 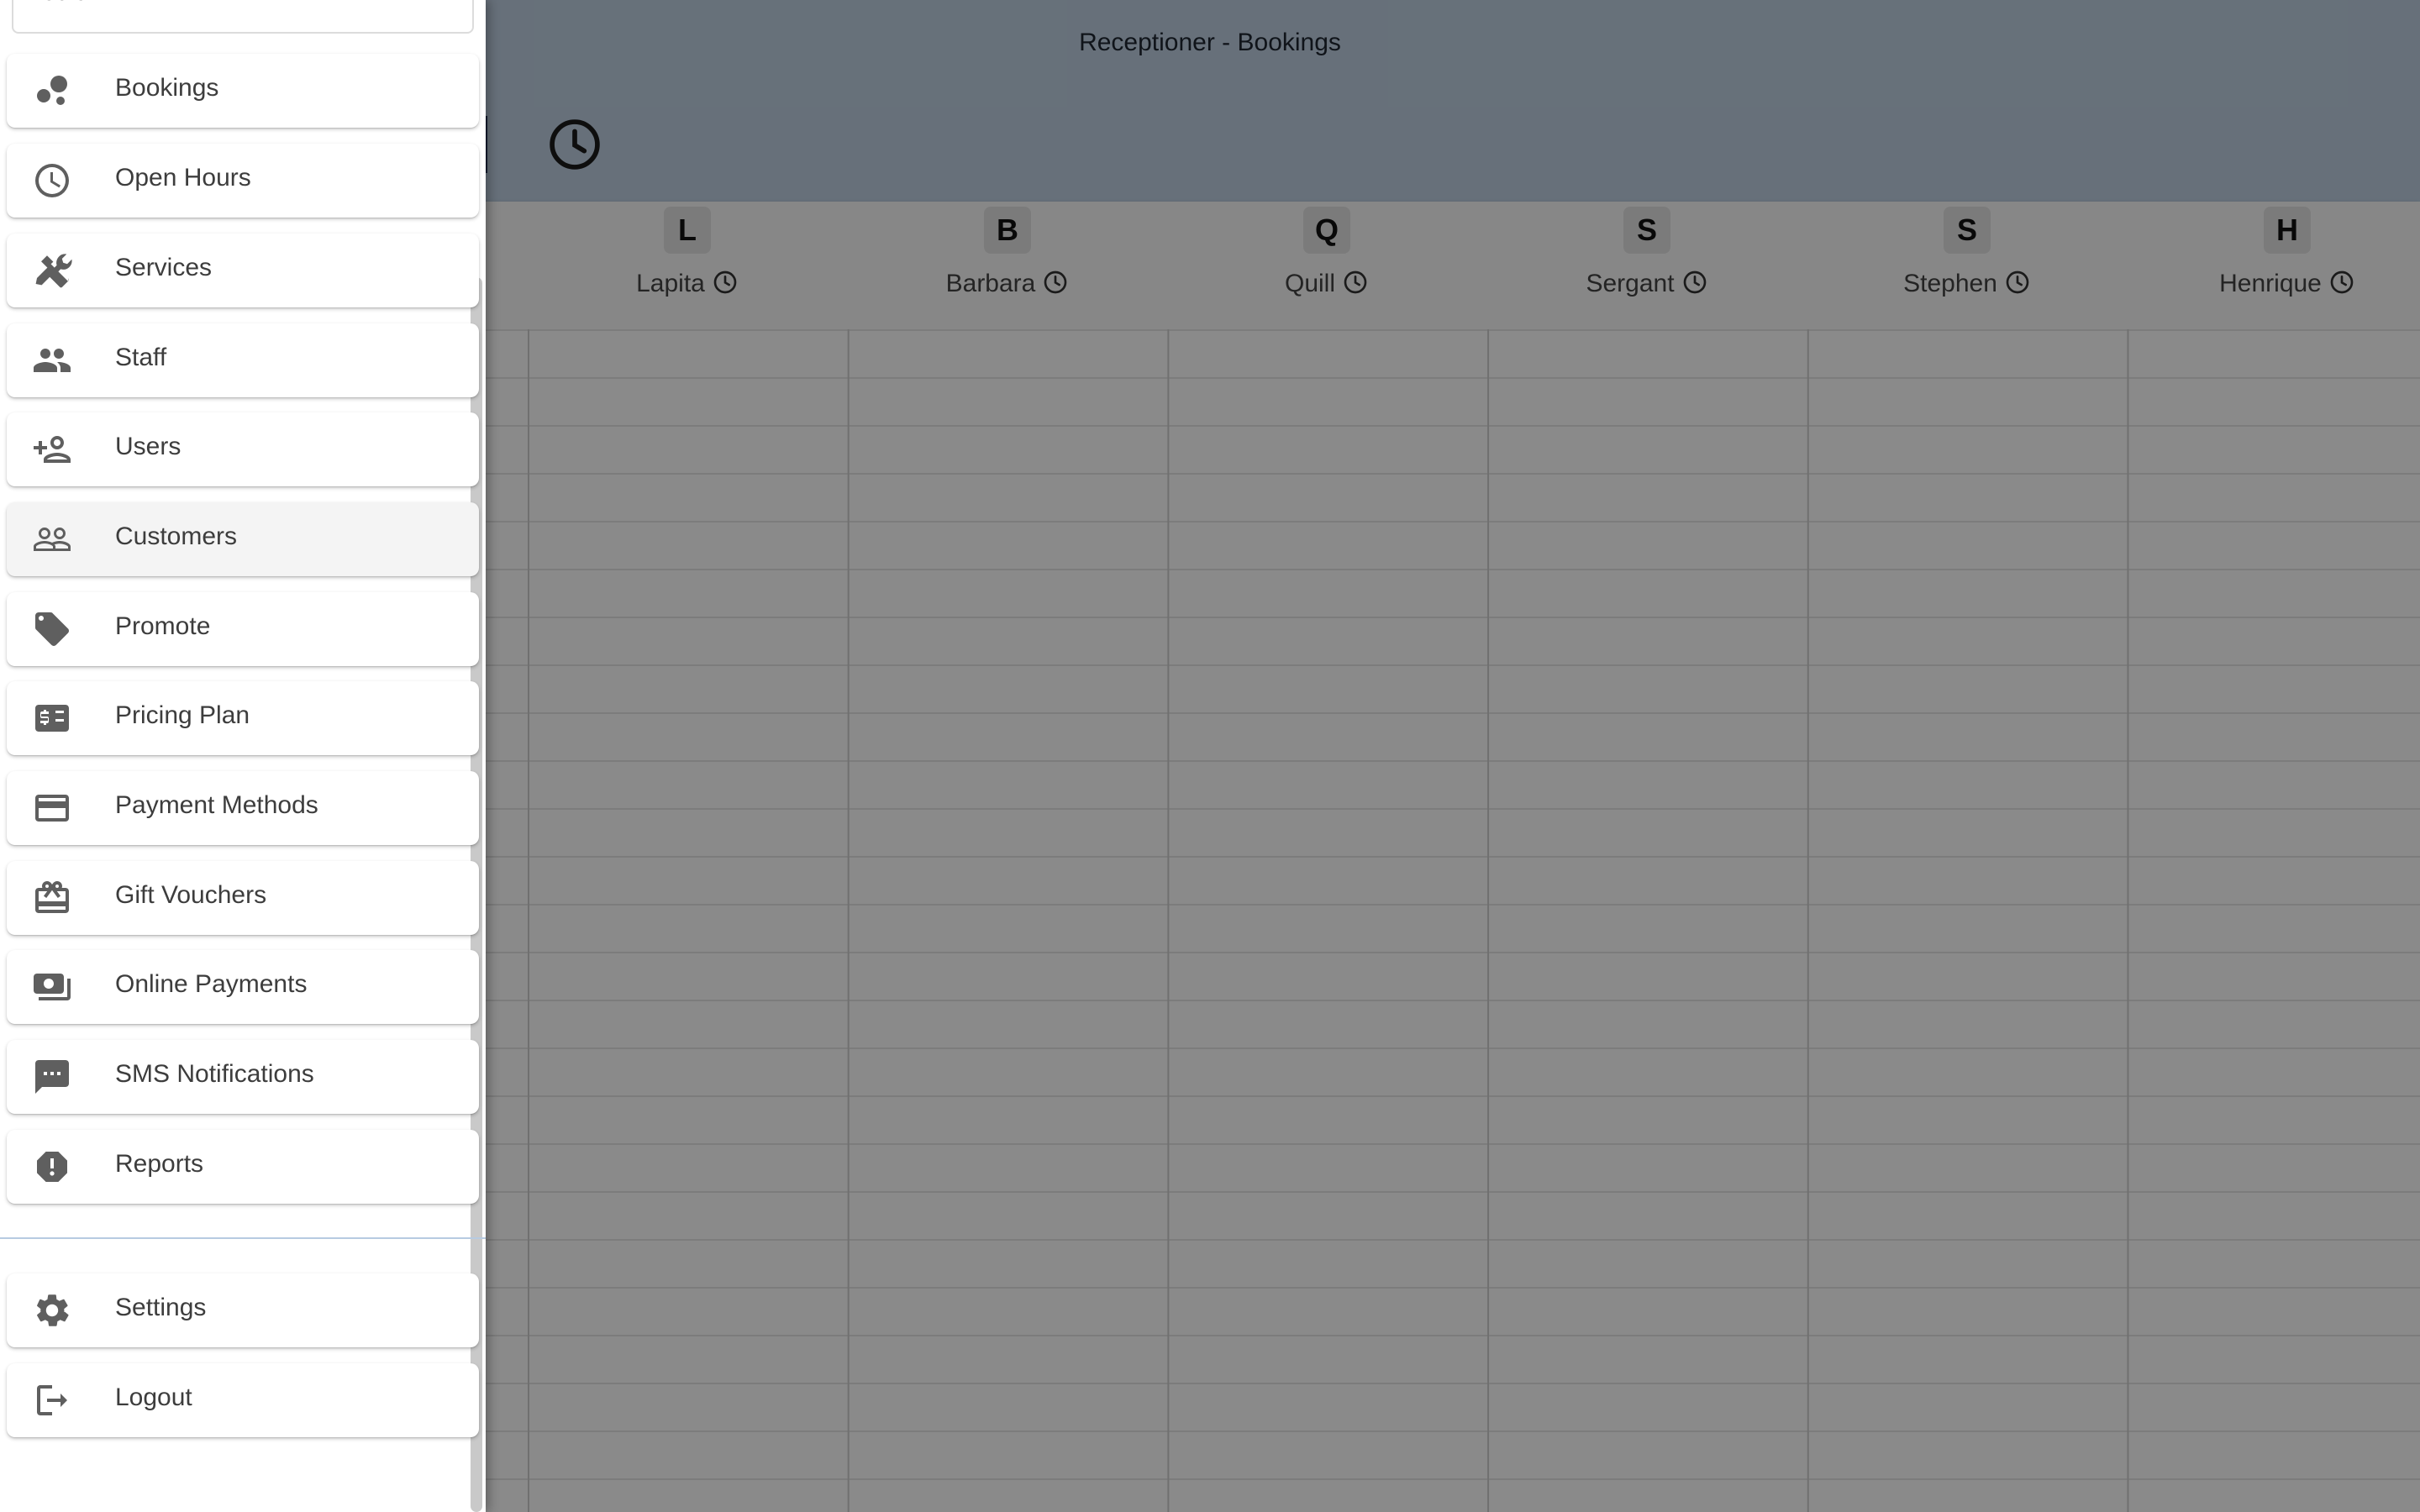 What do you see at coordinates (243, 1310) in the screenshot?
I see `menu-item-settings: Settings` at bounding box center [243, 1310].